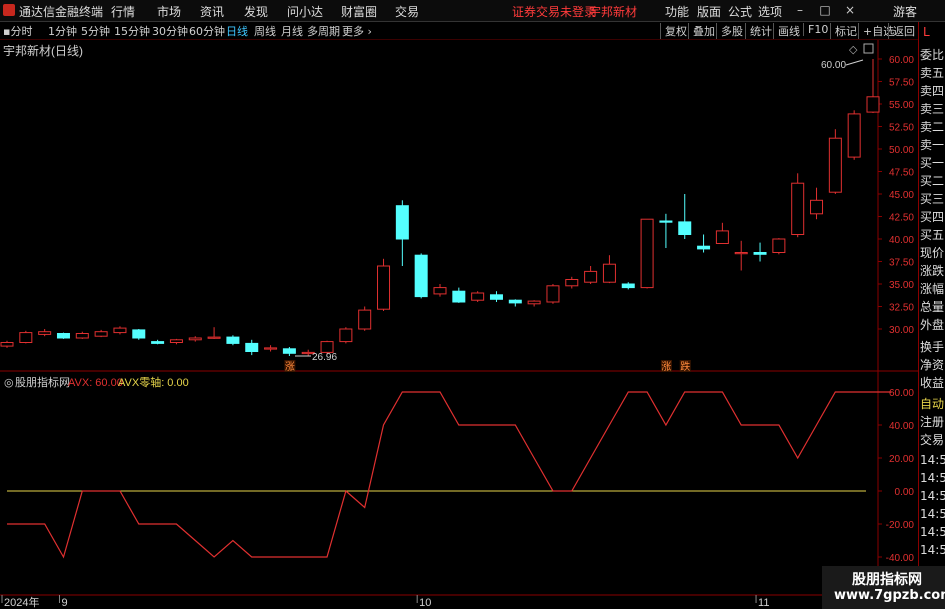 The height and width of the screenshot is (609, 945). What do you see at coordinates (207, 31) in the screenshot?
I see `period-60min: 60分钟` at bounding box center [207, 31].